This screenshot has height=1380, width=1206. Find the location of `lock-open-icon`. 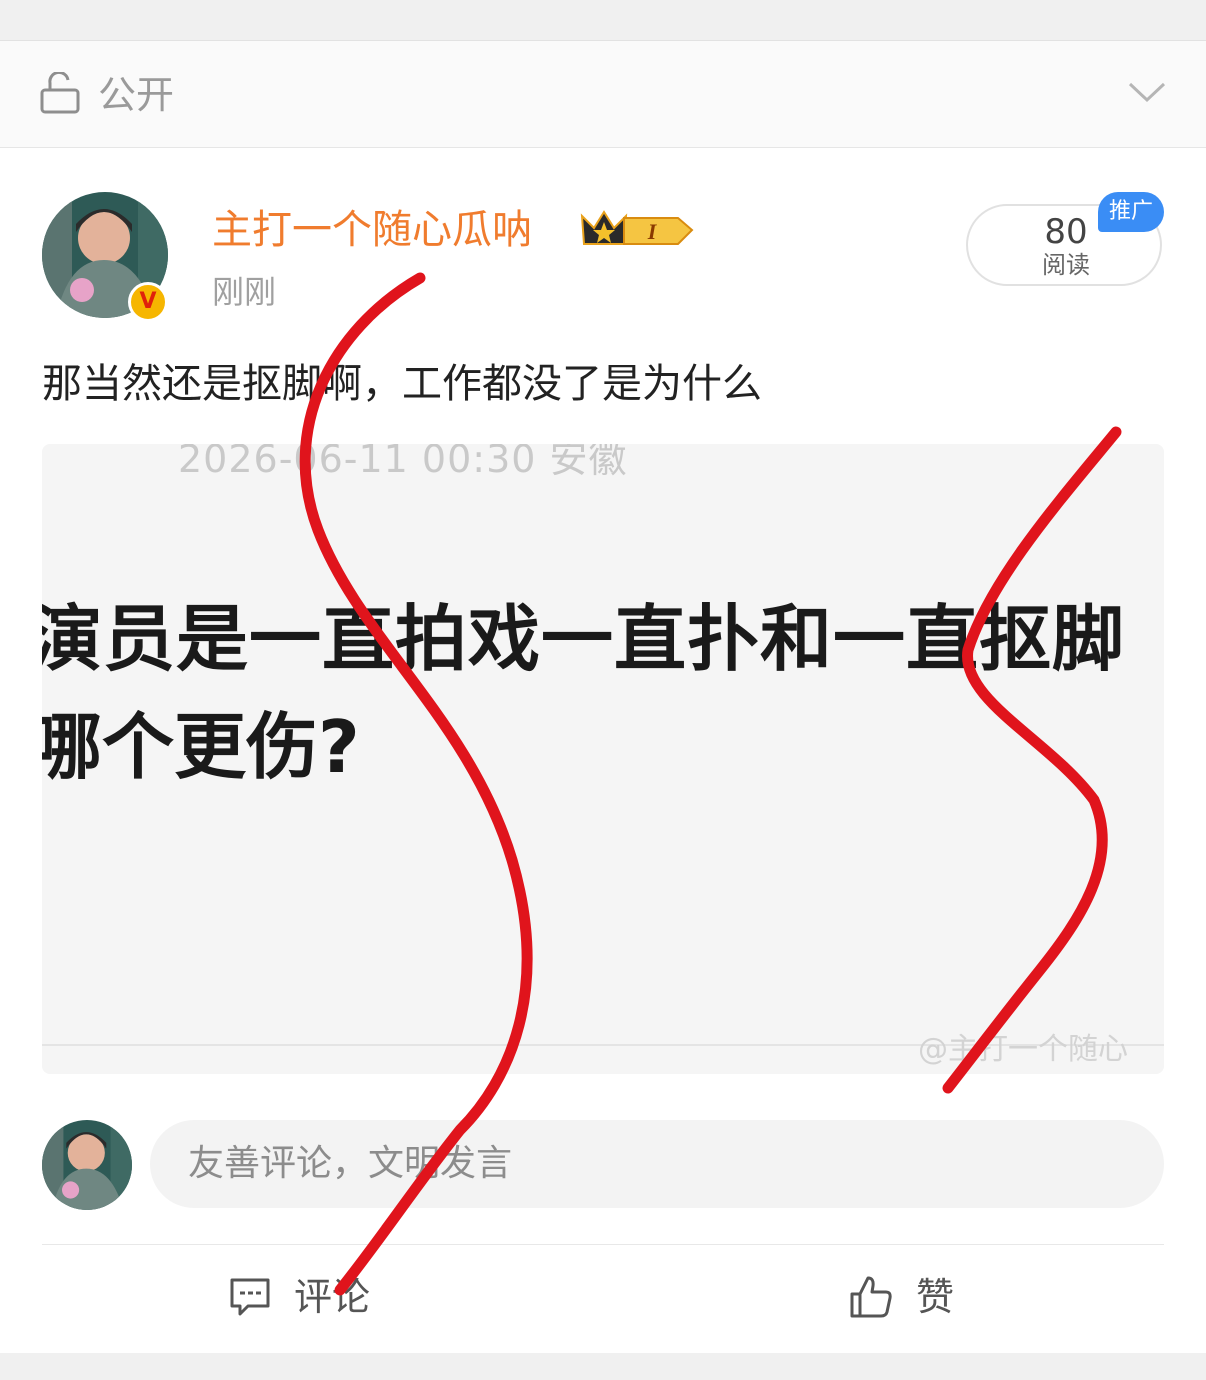

lock-open-icon is located at coordinates (60, 93).